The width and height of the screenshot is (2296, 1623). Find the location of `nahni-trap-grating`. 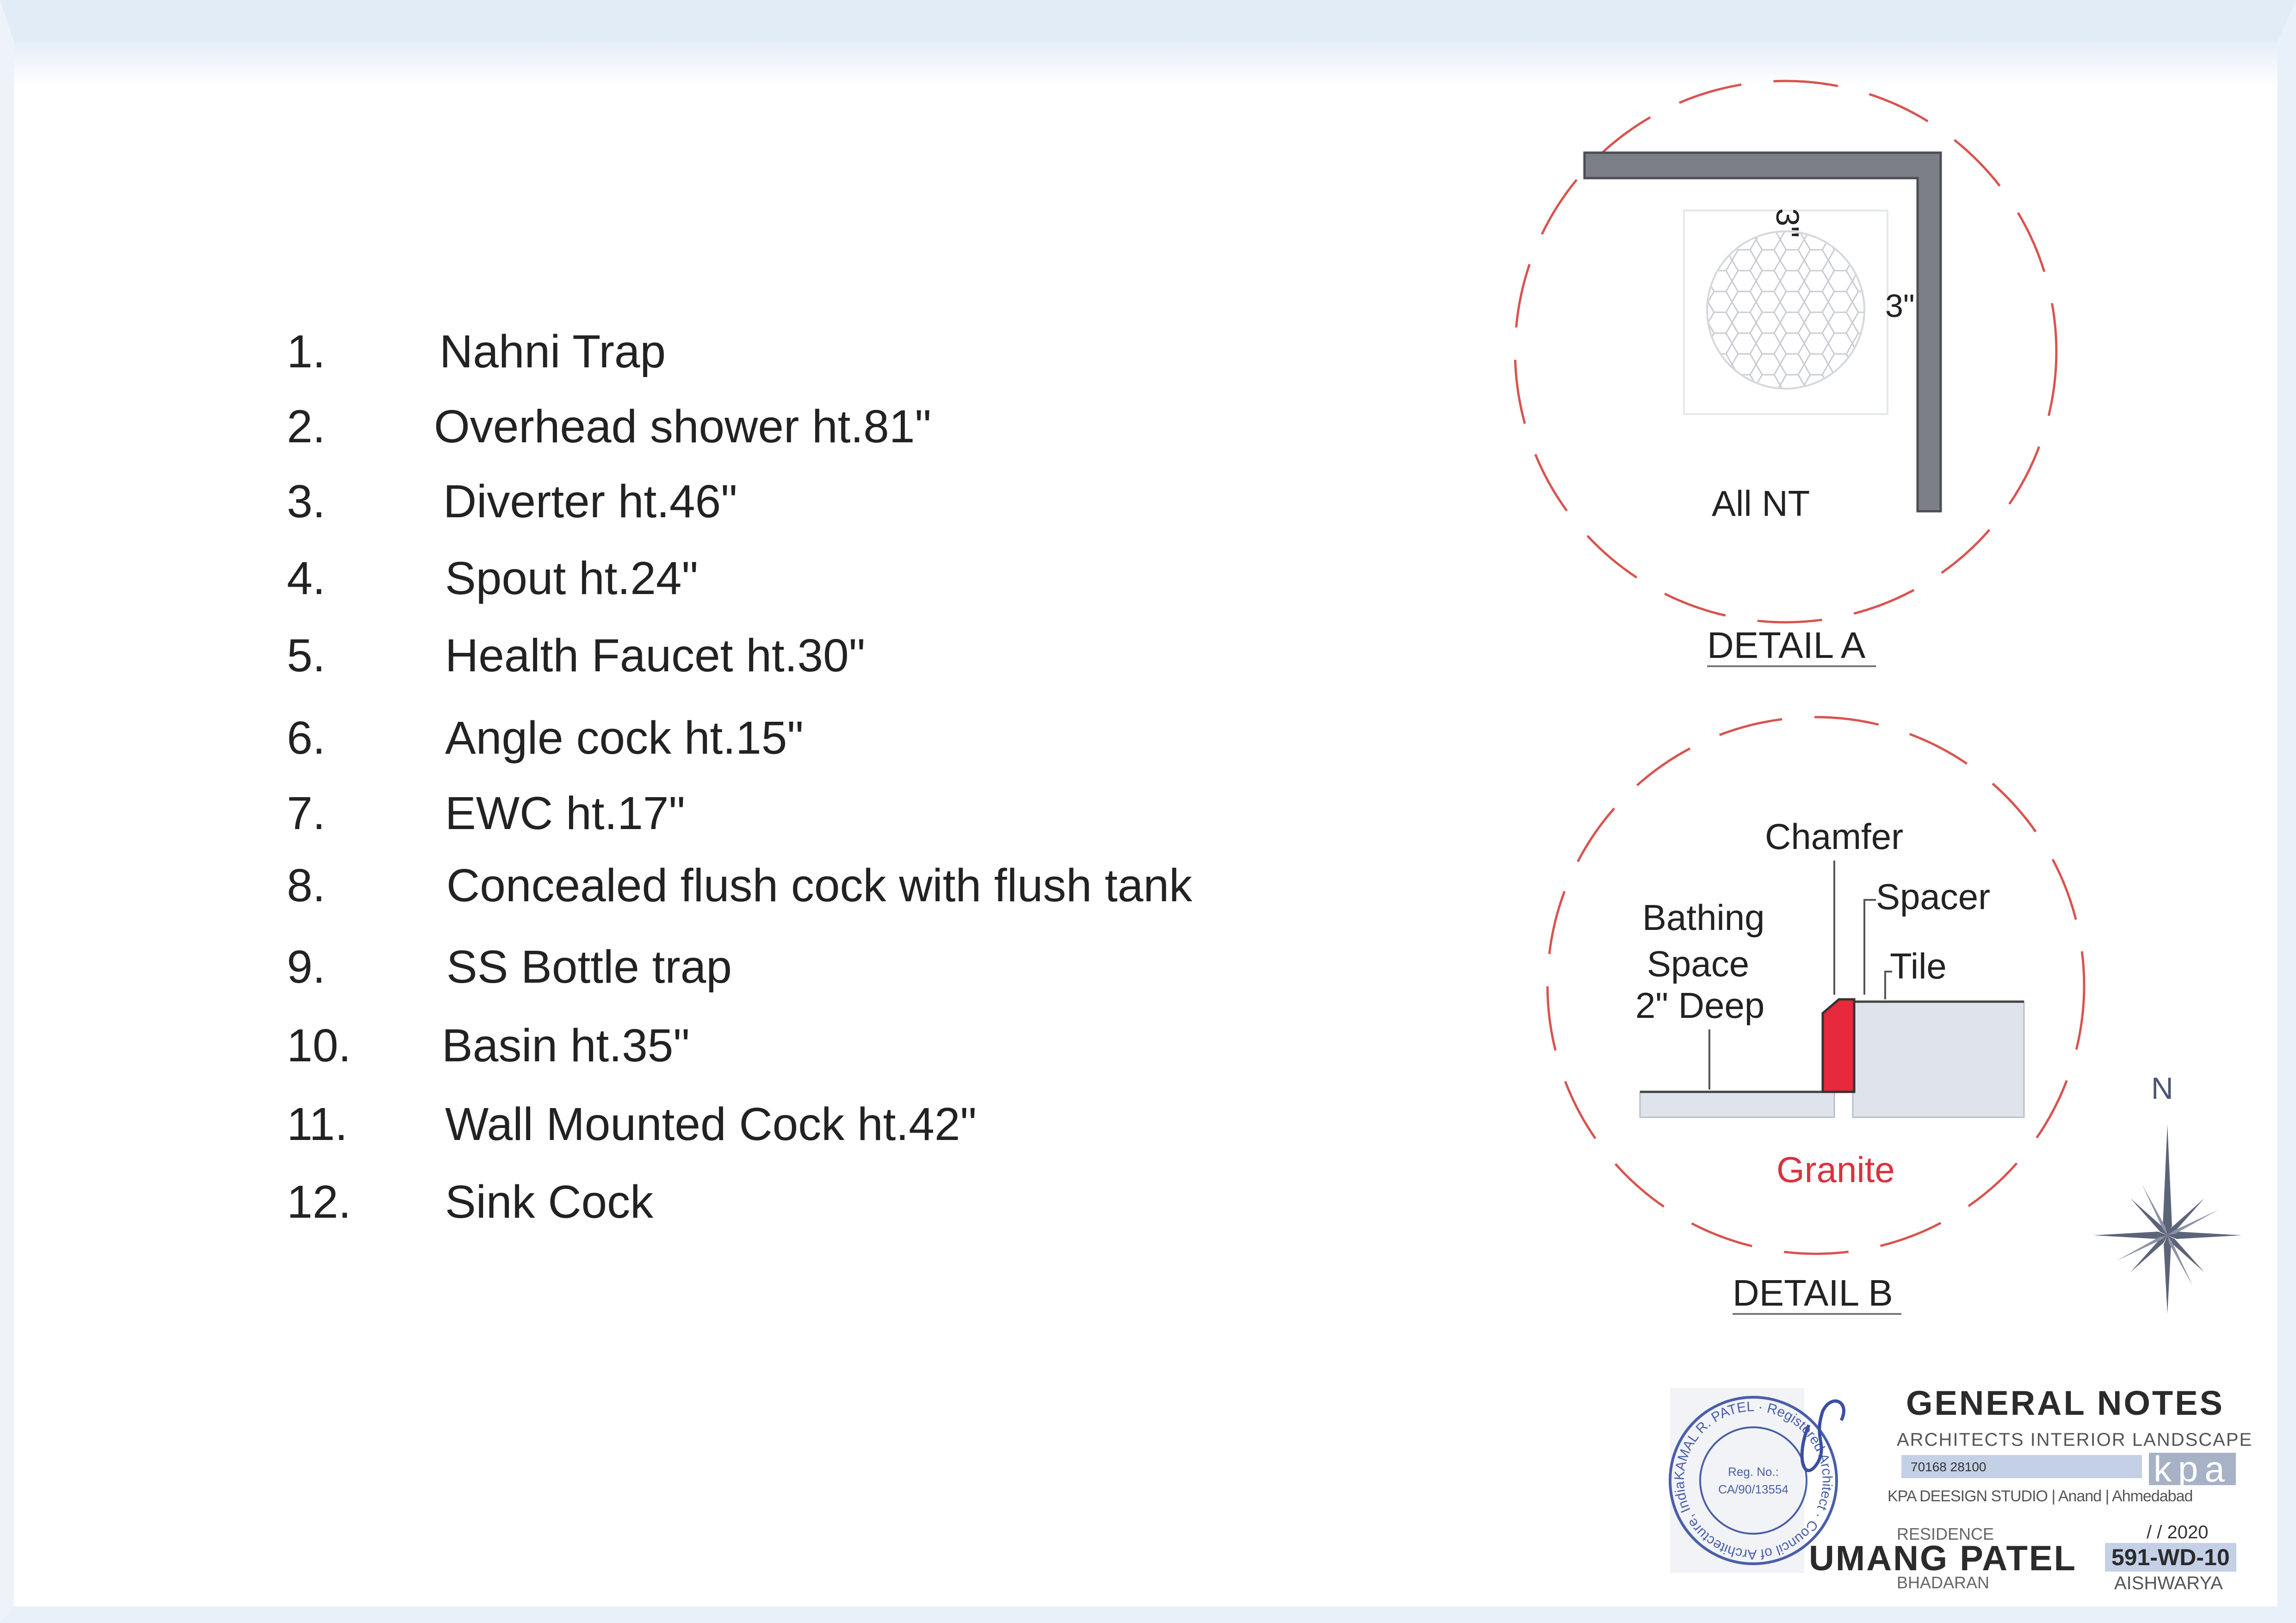

nahni-trap-grating is located at coordinates (1785, 310).